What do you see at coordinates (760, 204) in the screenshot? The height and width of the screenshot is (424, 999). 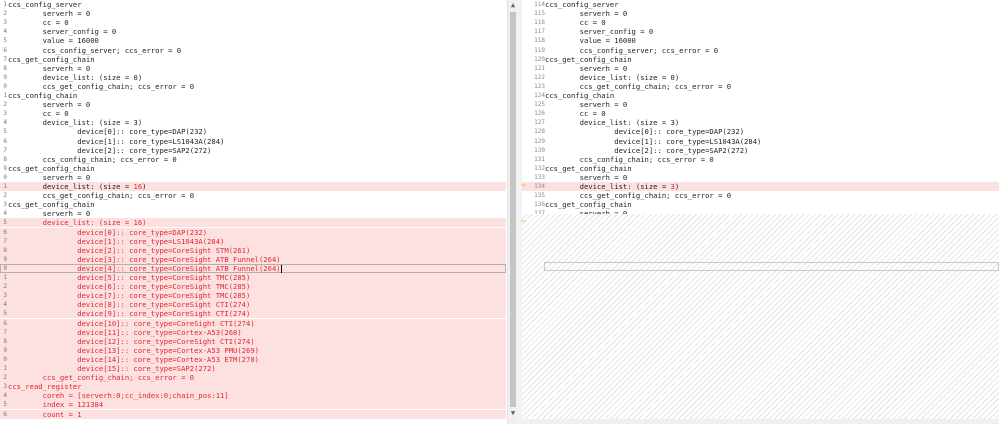 I see `right-code-line: 136 ccs_get_config_chain` at bounding box center [760, 204].